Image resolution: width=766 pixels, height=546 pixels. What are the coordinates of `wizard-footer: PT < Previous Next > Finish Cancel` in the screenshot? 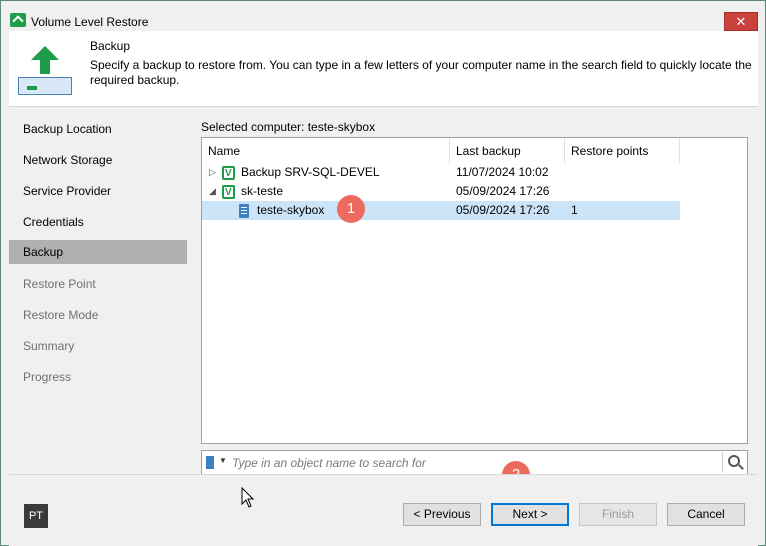 It's located at (383, 510).